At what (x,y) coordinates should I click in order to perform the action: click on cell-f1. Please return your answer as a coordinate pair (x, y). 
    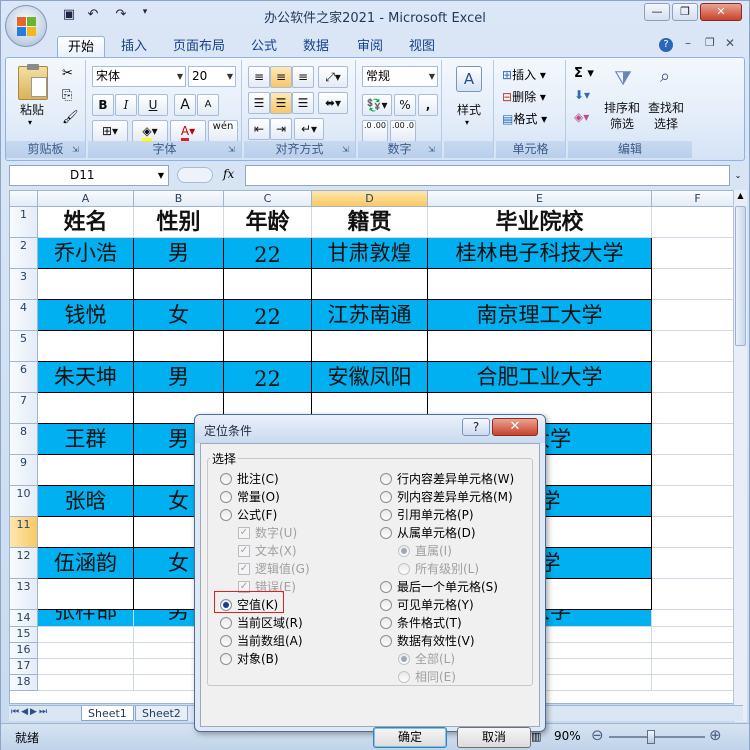
    Looking at the image, I should click on (697, 222).